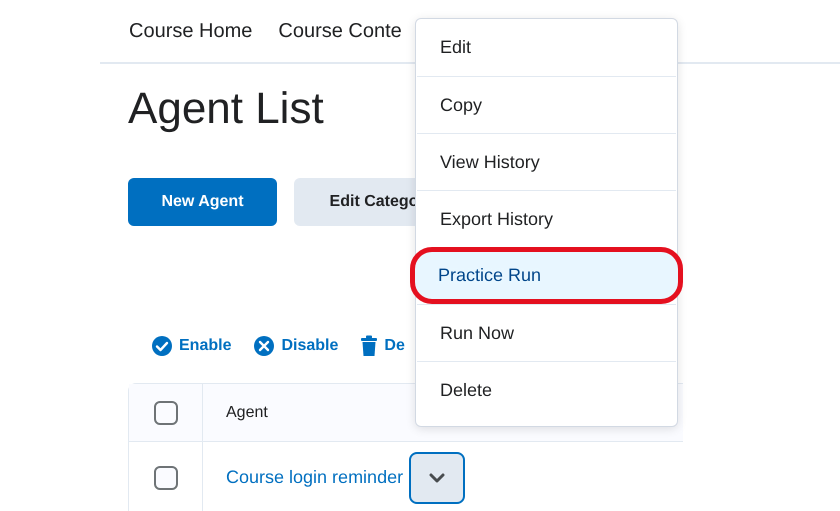 This screenshot has height=511, width=840. What do you see at coordinates (264, 346) in the screenshot?
I see `close-circle-icon` at bounding box center [264, 346].